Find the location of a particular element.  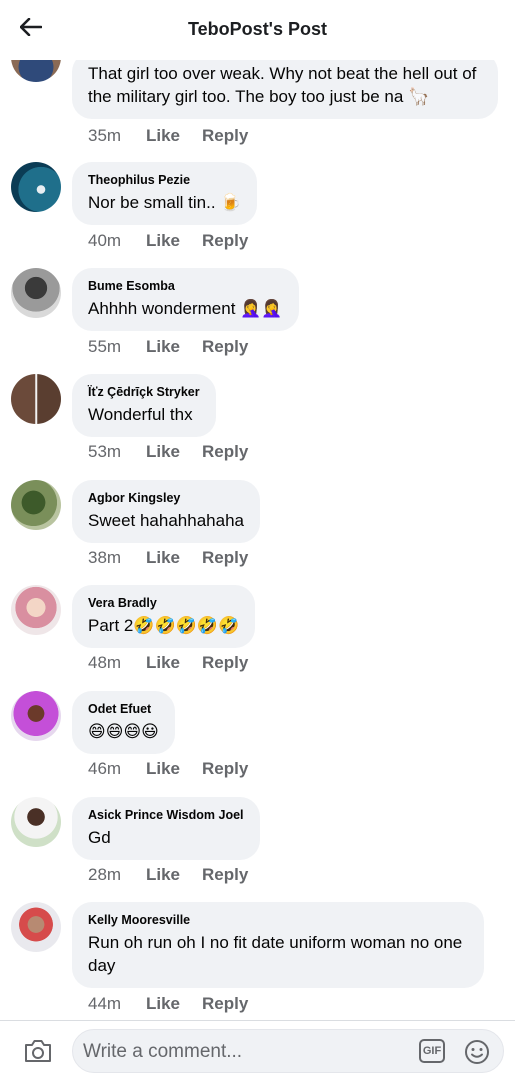

comment-text: Part 2🤣🤣🤣🤣🤣 is located at coordinates (164, 625).